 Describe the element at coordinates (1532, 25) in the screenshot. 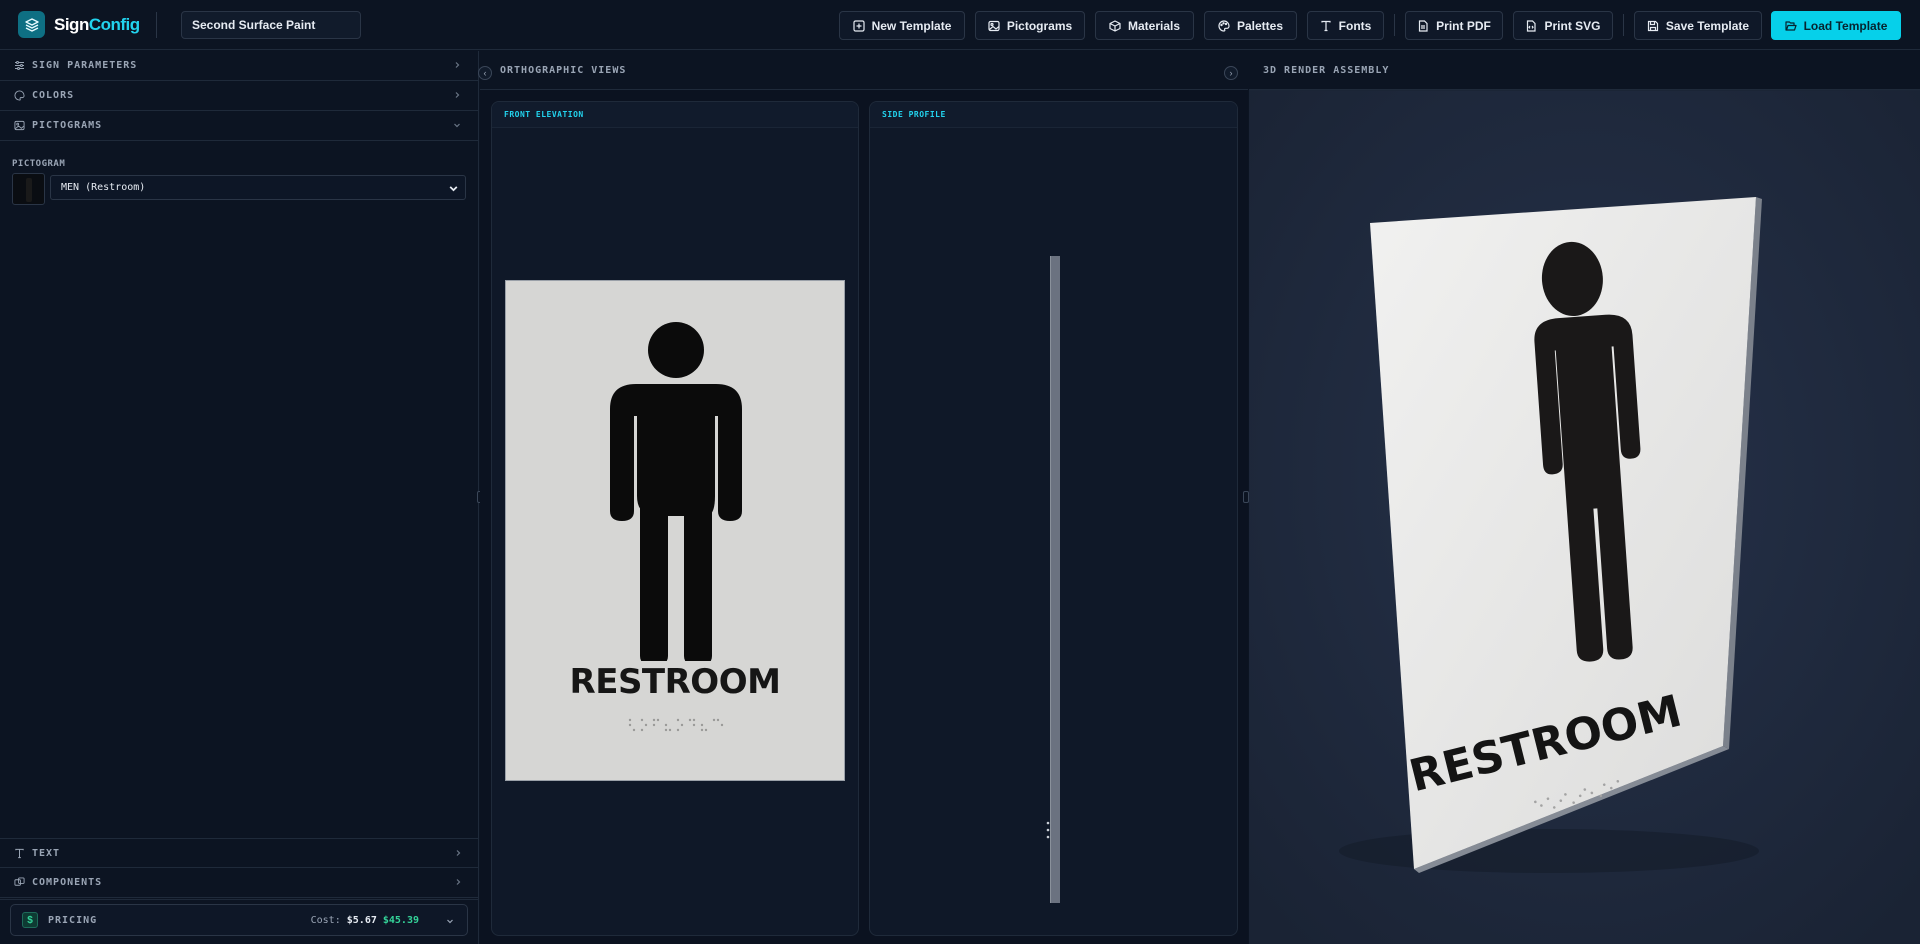

I see `file-code-icon` at that location.